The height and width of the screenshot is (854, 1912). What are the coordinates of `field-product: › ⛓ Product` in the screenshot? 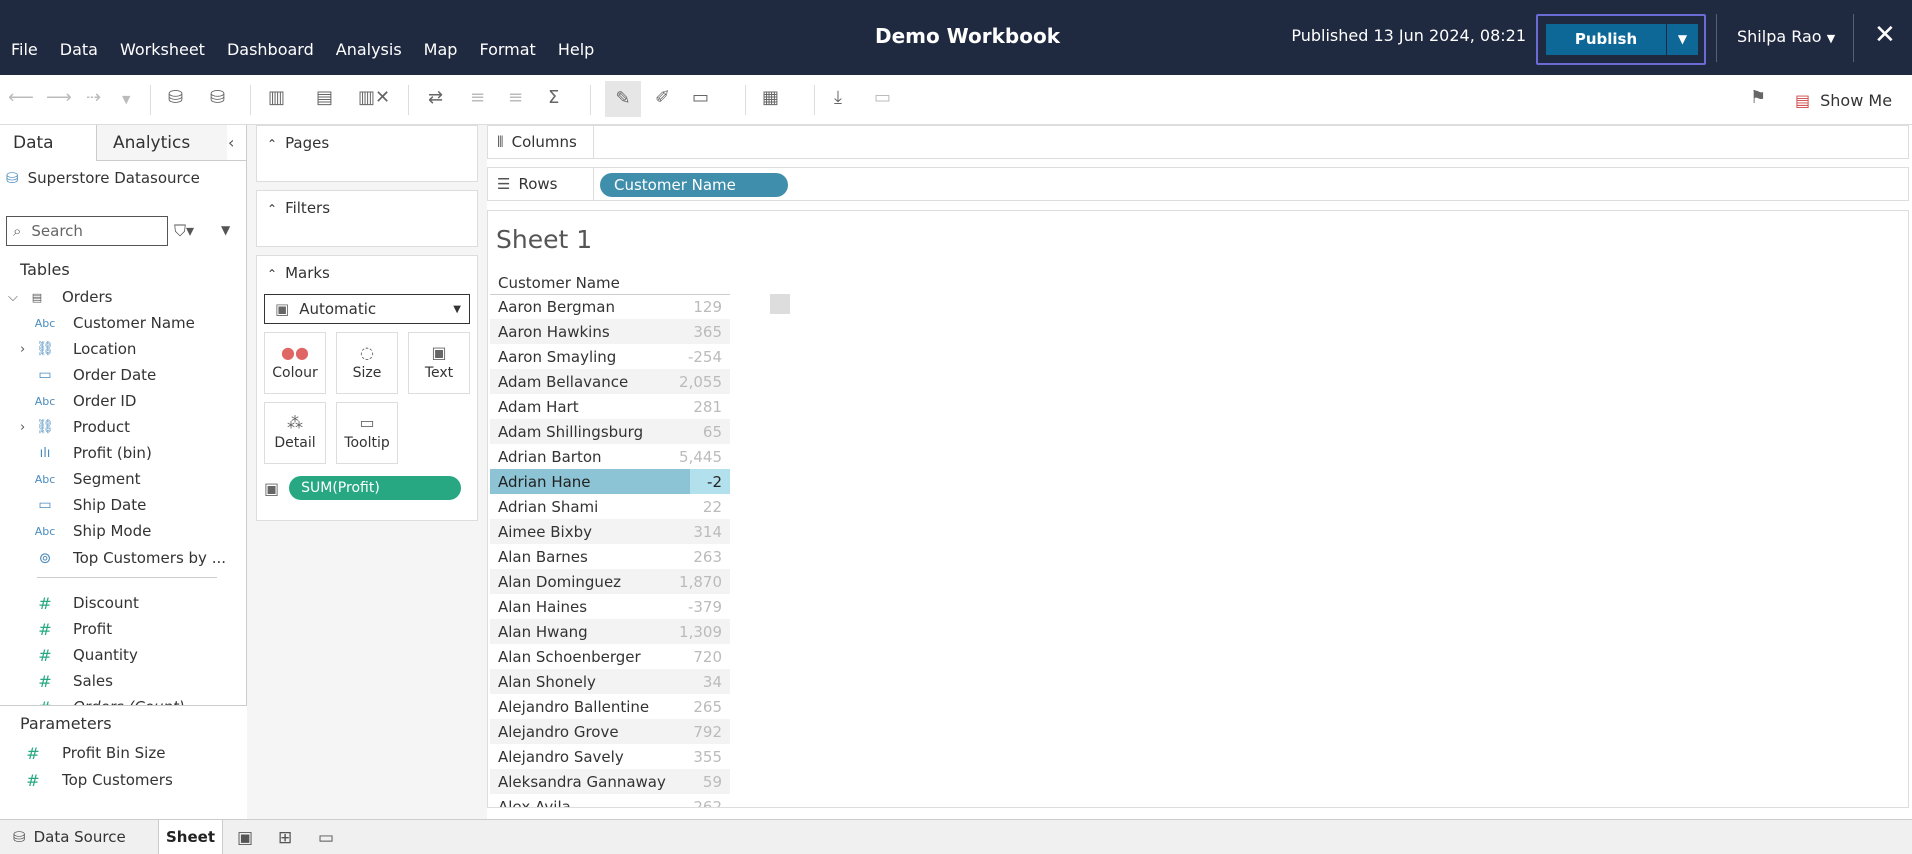 It's located at (123, 427).